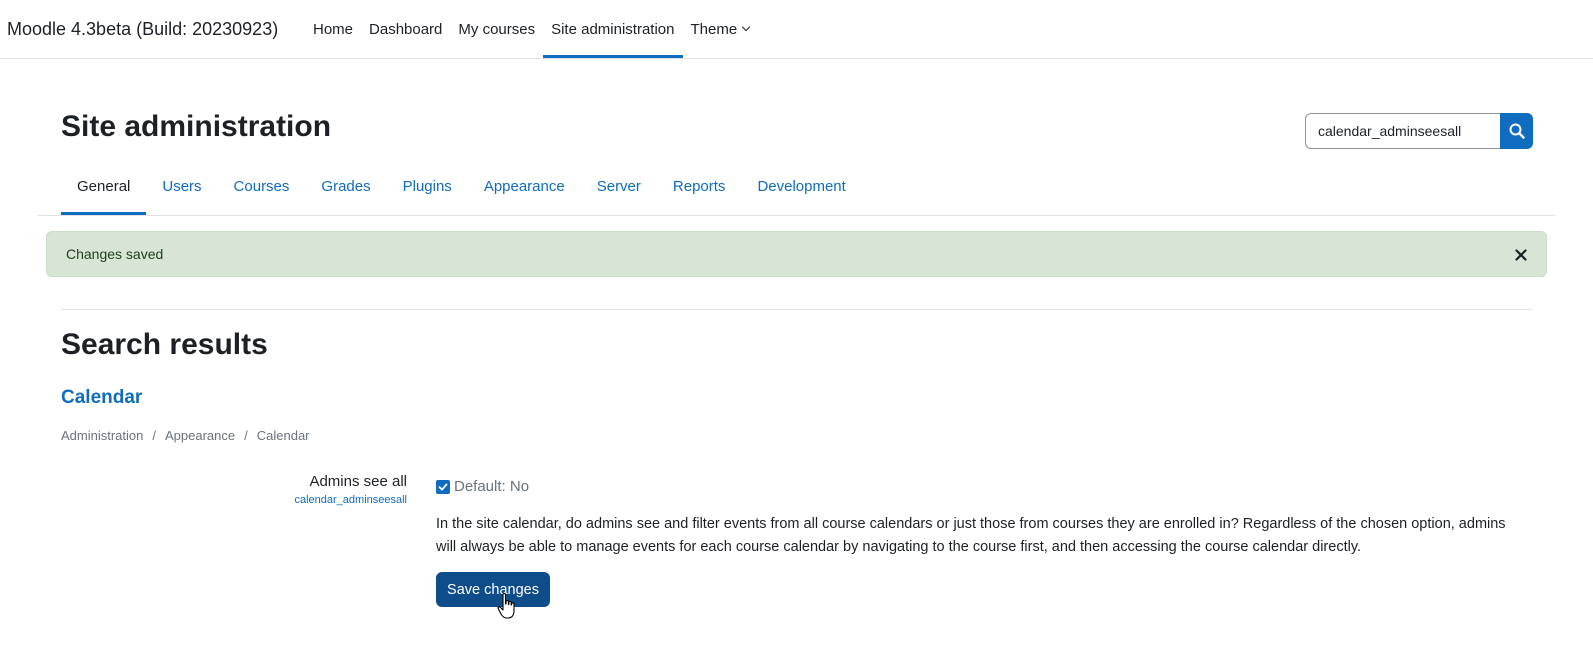 The height and width of the screenshot is (660, 1593). Describe the element at coordinates (181, 186) in the screenshot. I see `tab-users: Users` at that location.